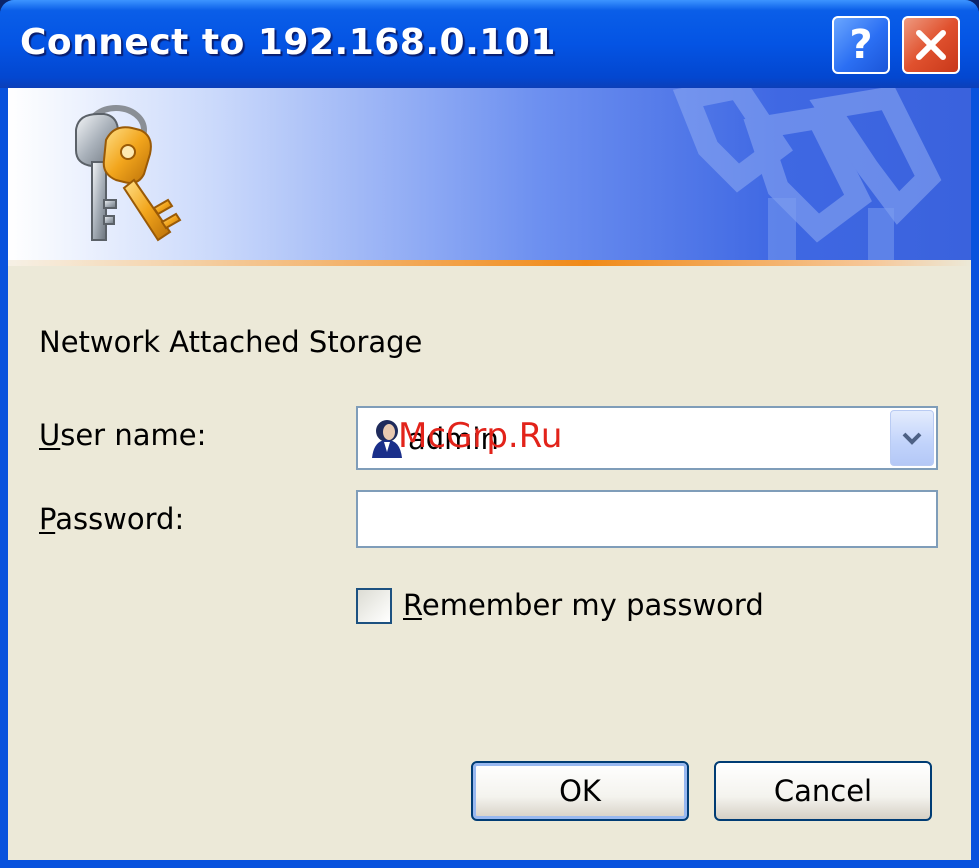 Image resolution: width=979 pixels, height=868 pixels. Describe the element at coordinates (288, 42) in the screenshot. I see `window-title: Connect to 192.168.0.101` at that location.